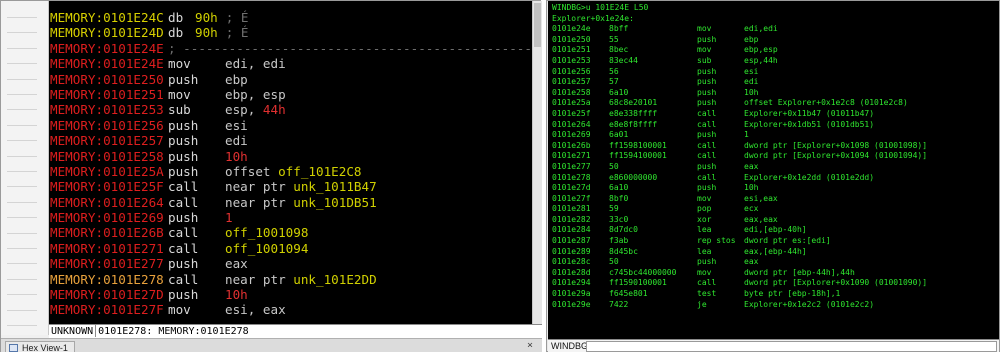 The width and height of the screenshot is (1000, 352). I want to click on windbg-address: 0101e29e, so click(571, 304).